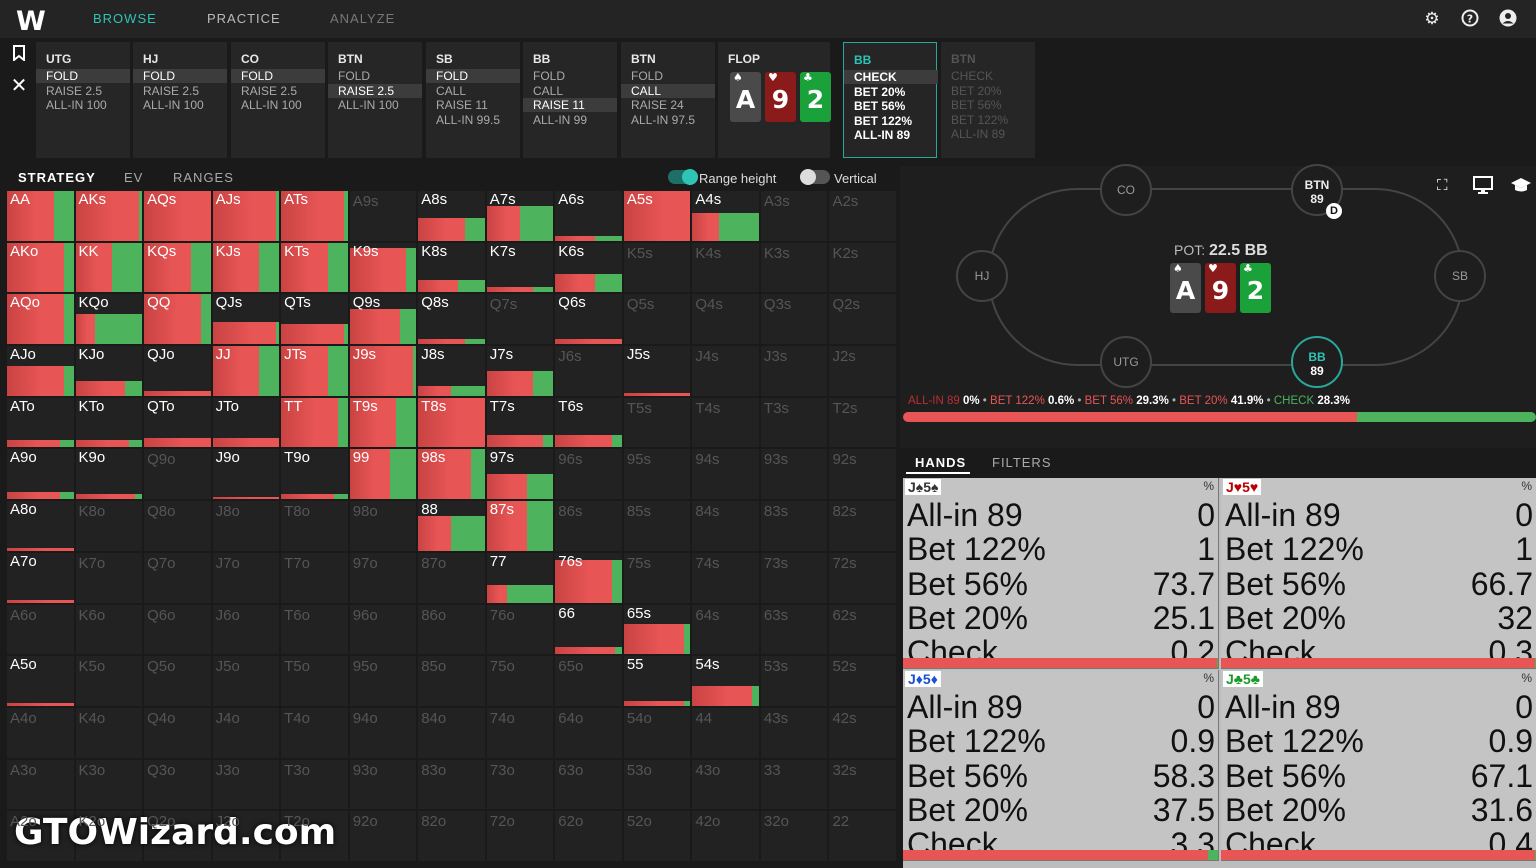 The width and height of the screenshot is (1536, 868). What do you see at coordinates (725, 371) in the screenshot?
I see `range-cell: J4s` at bounding box center [725, 371].